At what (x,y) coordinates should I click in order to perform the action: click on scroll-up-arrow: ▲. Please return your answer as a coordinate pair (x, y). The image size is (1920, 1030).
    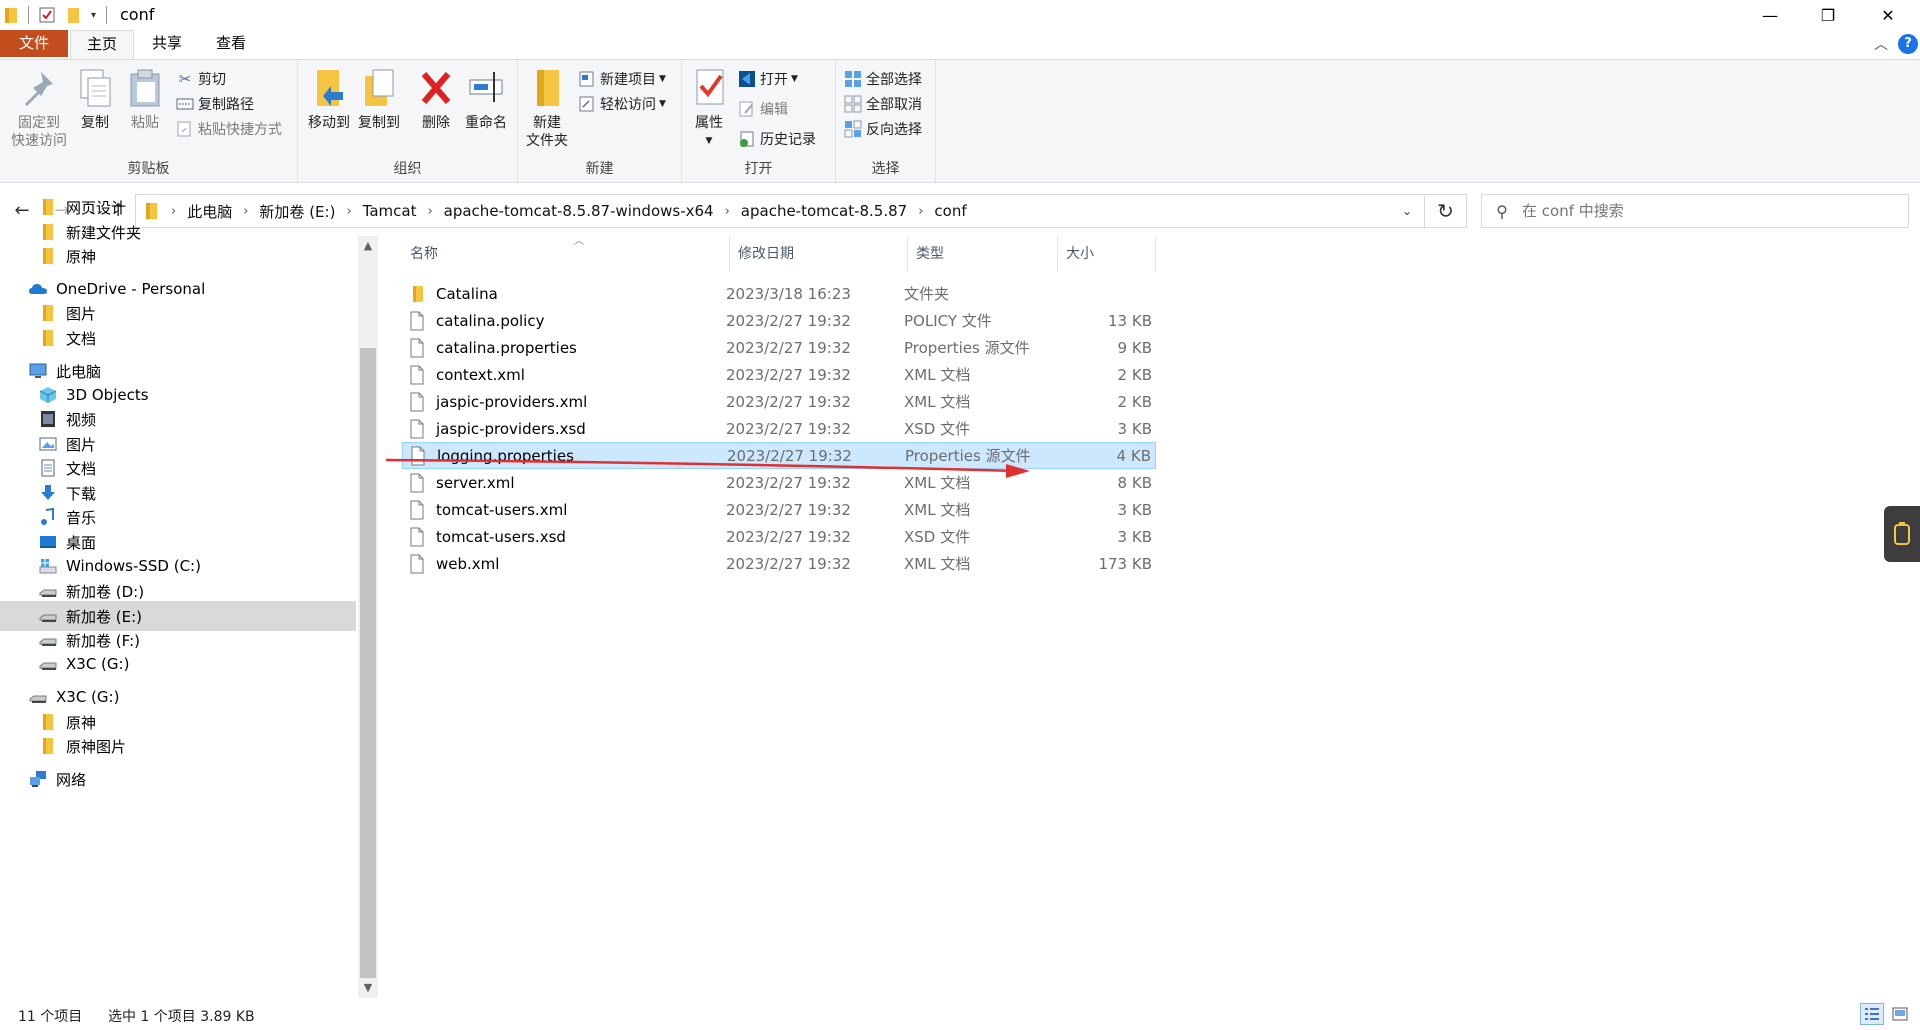
    Looking at the image, I should click on (368, 246).